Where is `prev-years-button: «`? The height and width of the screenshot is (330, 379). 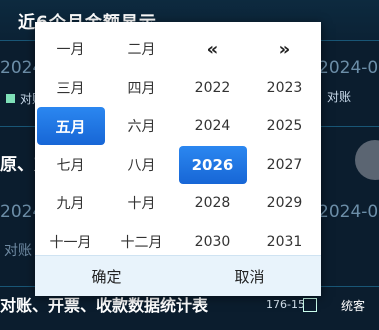 prev-years-button: « is located at coordinates (212, 49).